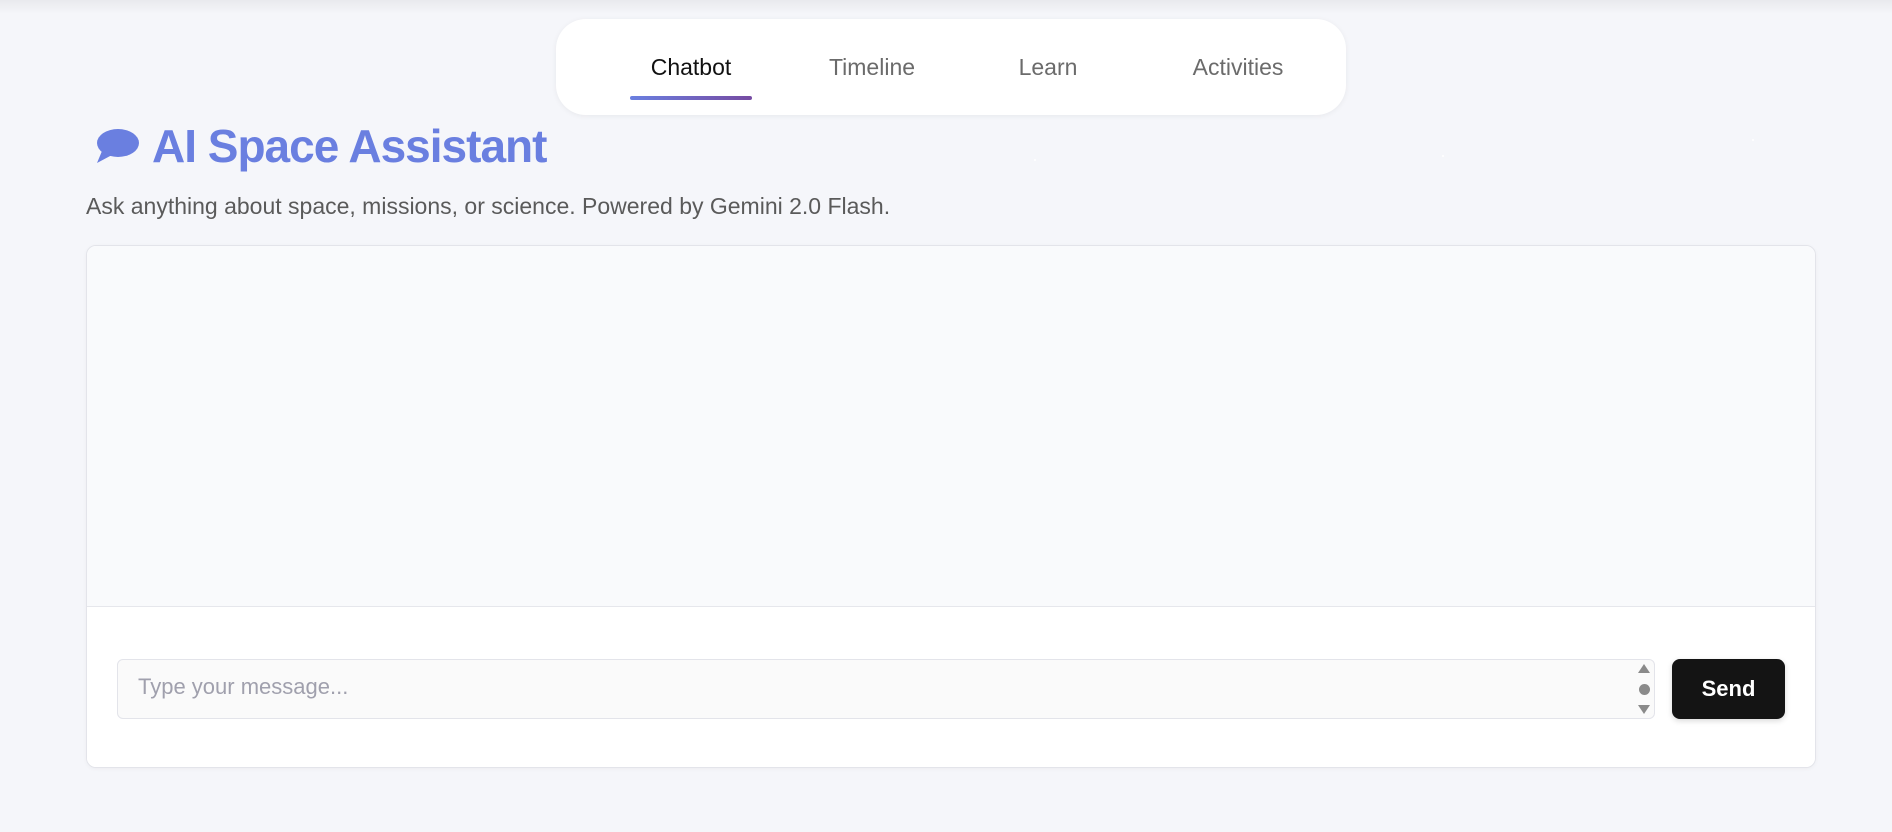  Describe the element at coordinates (1644, 668) in the screenshot. I see `spin-up-icon` at that location.